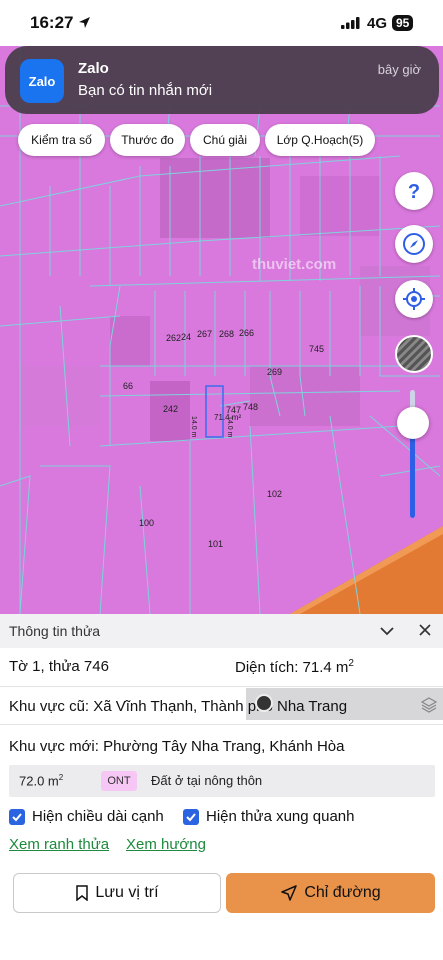 The height and width of the screenshot is (960, 443). I want to click on parcel-label: 24, so click(186, 337).